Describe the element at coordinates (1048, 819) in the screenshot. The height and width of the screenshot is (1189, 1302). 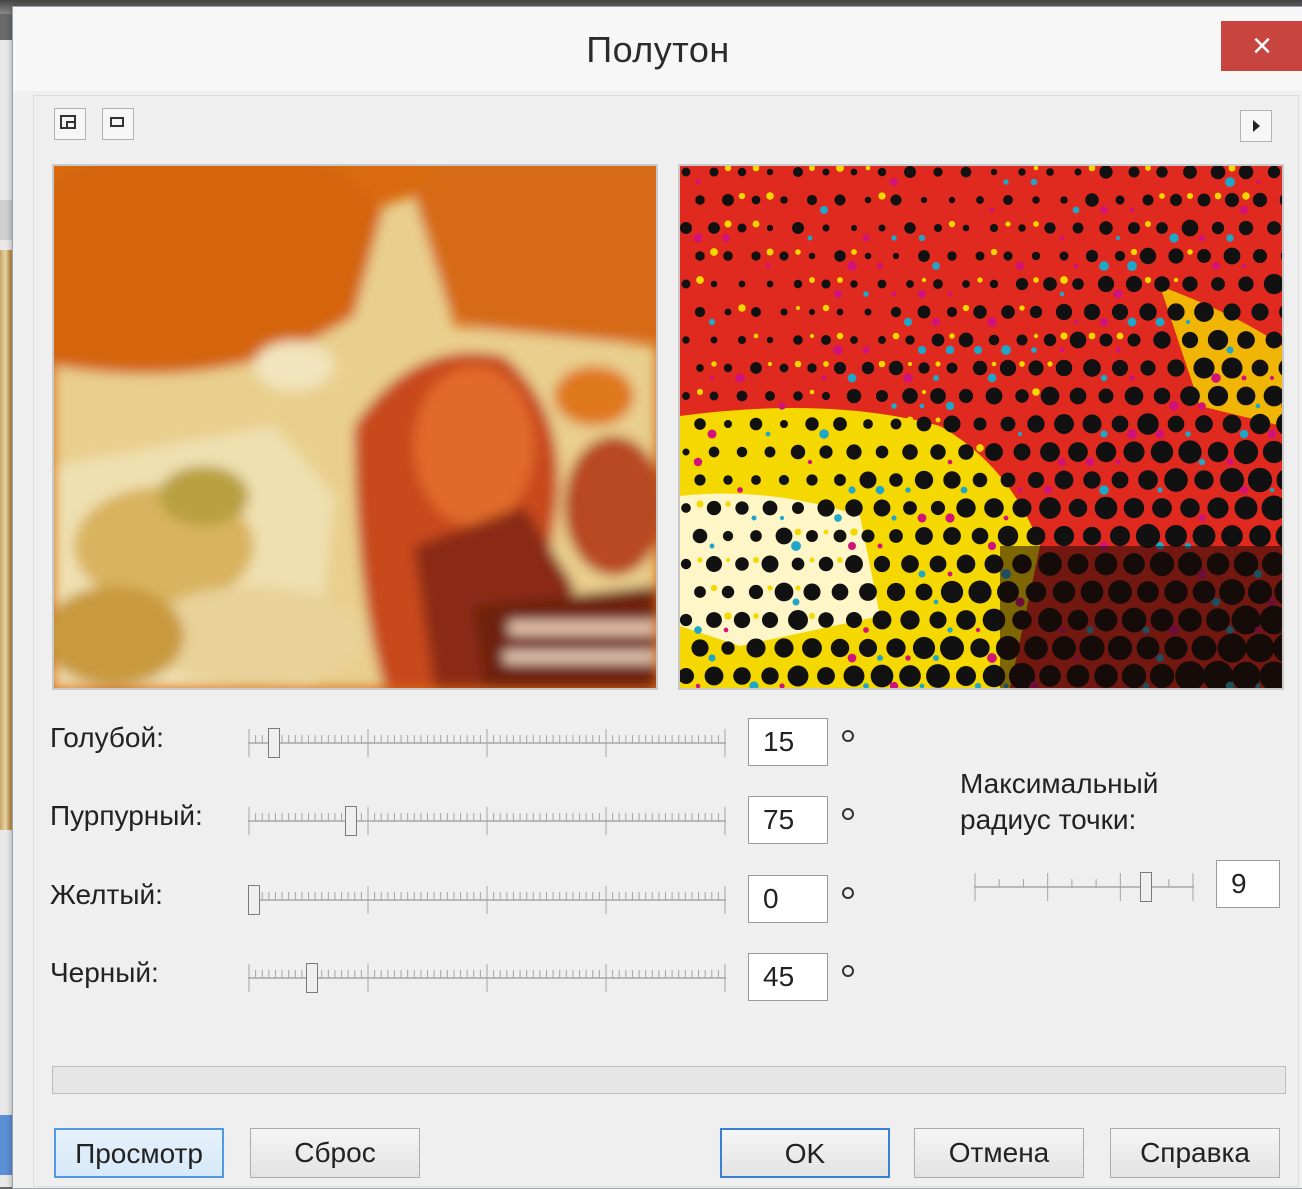
I see `radius-label-line2: радиус точки:` at that location.